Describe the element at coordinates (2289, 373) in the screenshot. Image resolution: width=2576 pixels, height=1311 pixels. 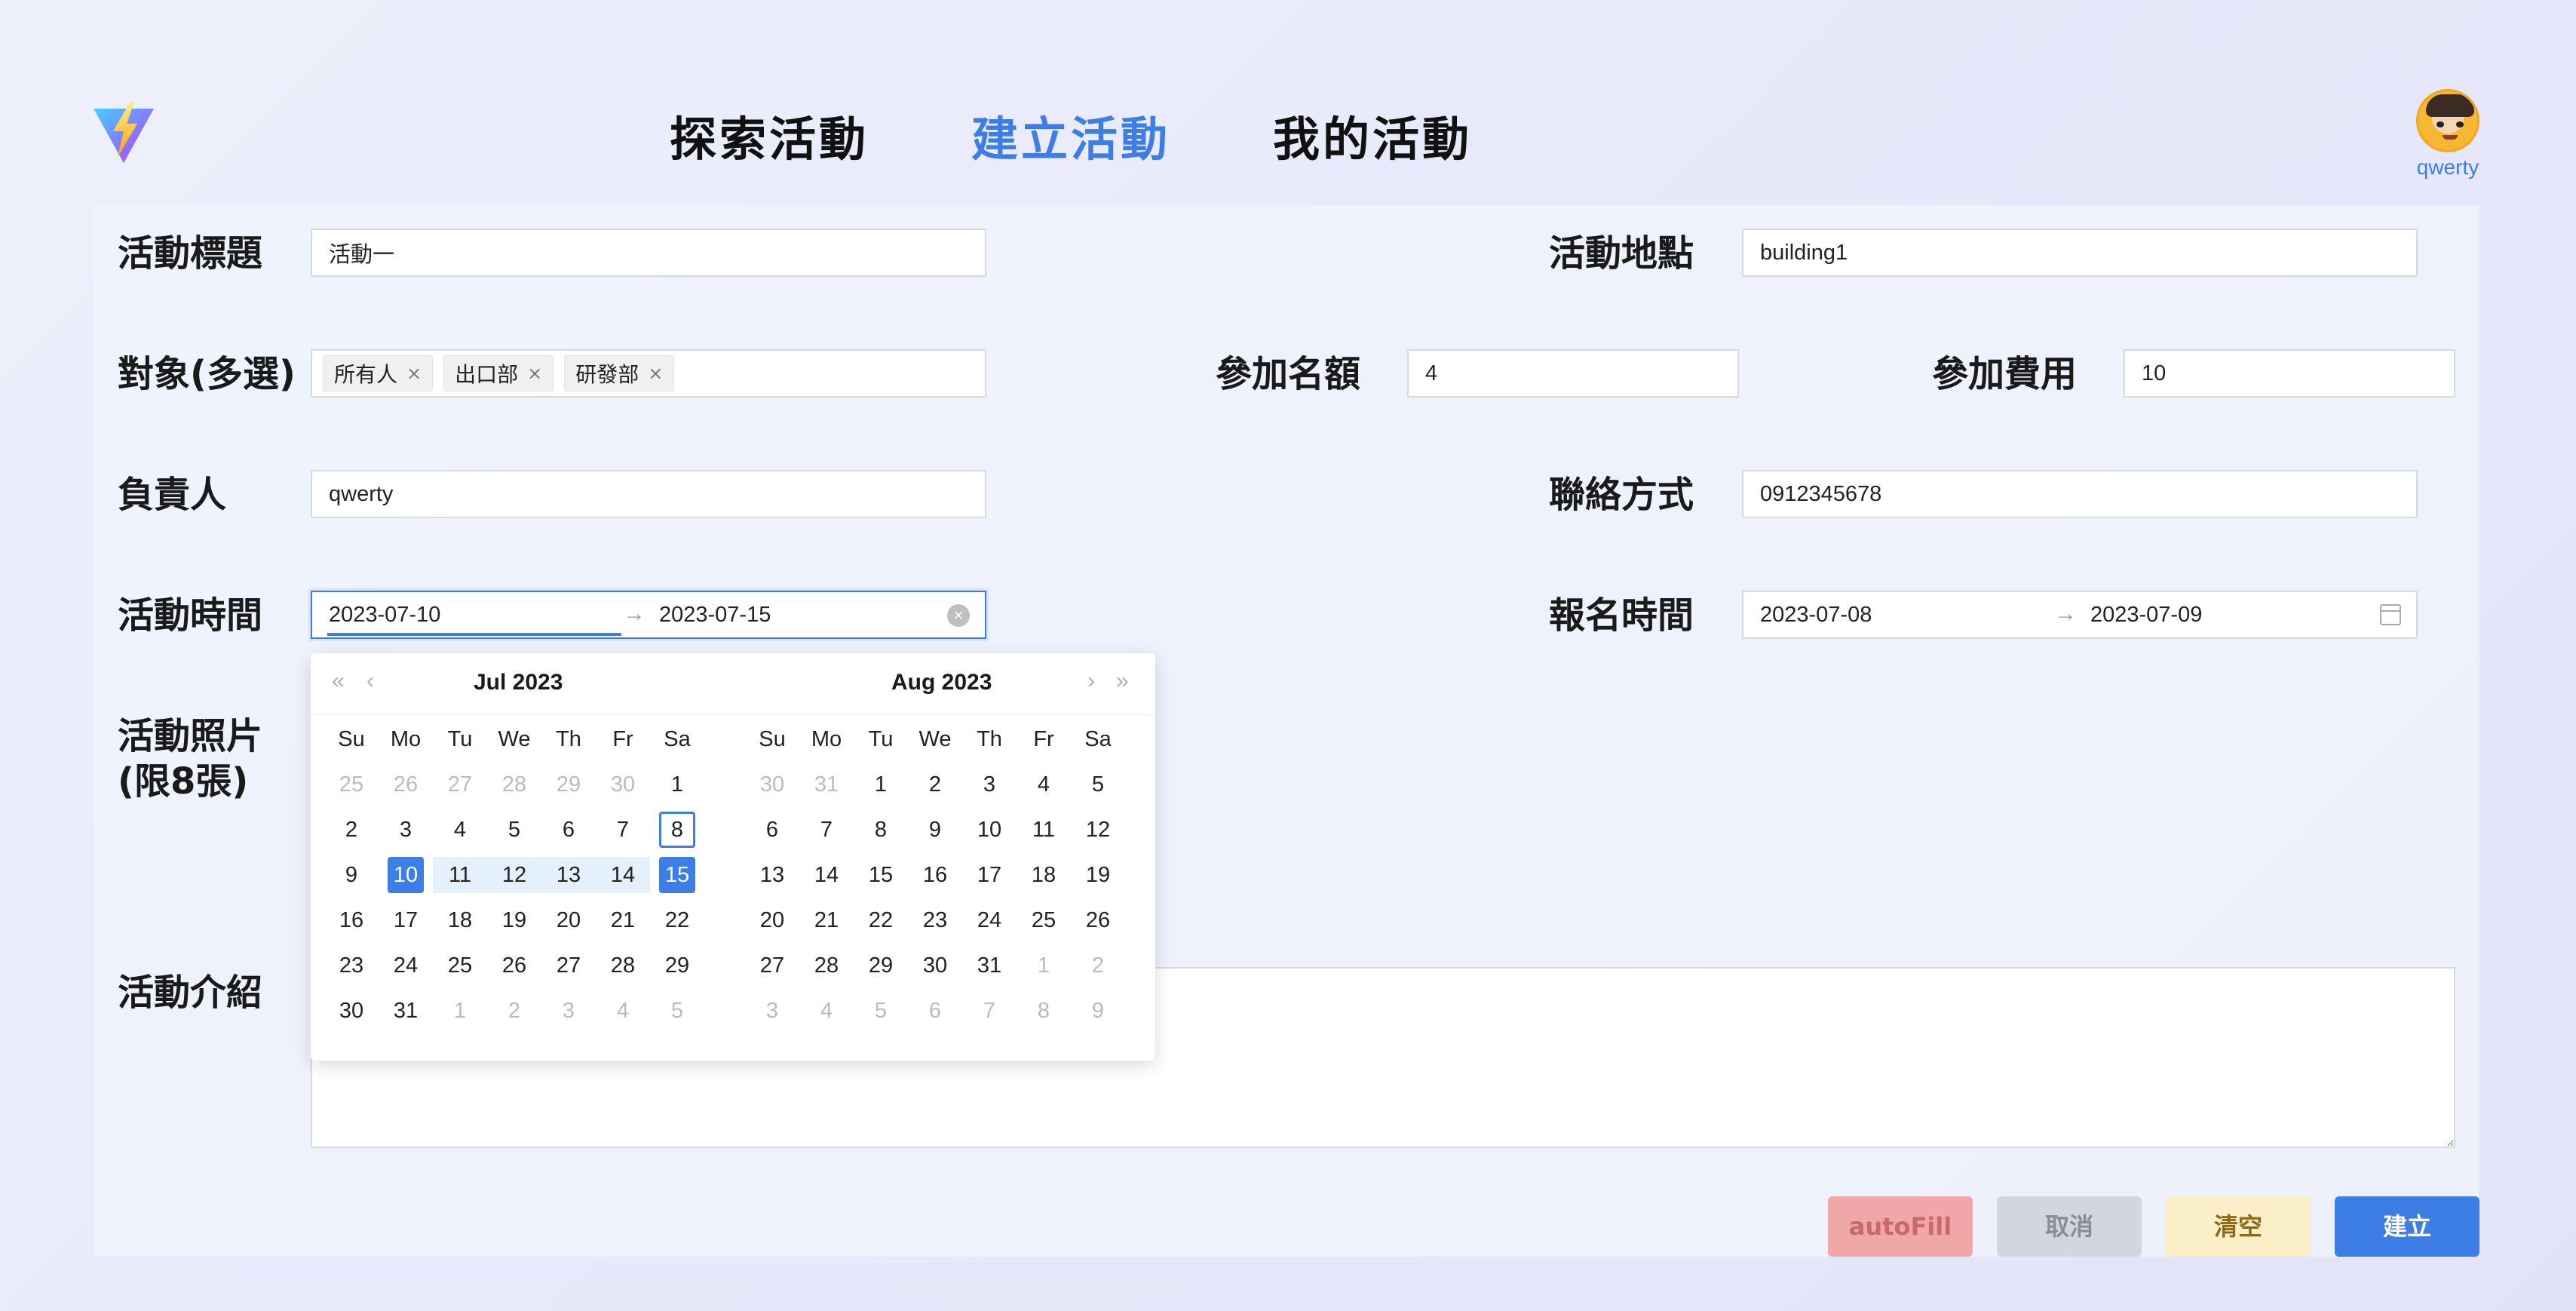
I see `fee-input: 10` at that location.